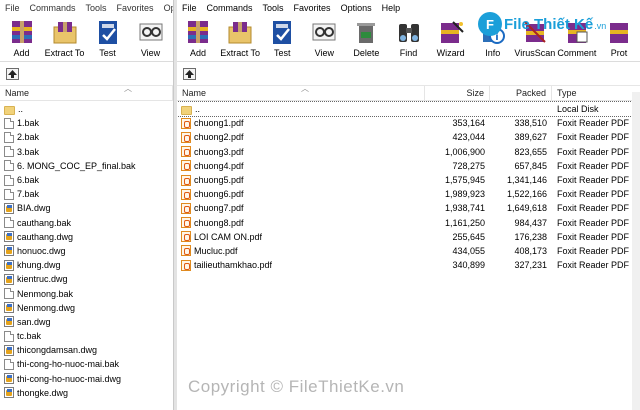  Describe the element at coordinates (28, 180) in the screenshot. I see `file-name: 6.bak` at that location.